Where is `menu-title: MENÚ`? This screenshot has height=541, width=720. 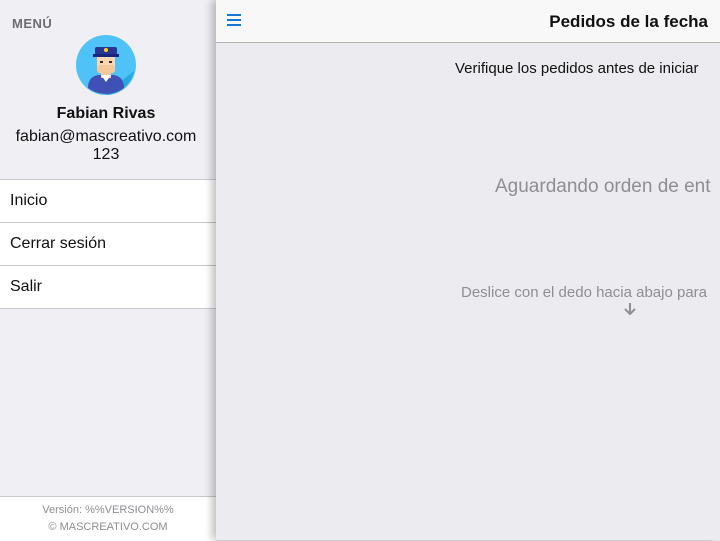 menu-title: MENÚ is located at coordinates (32, 23).